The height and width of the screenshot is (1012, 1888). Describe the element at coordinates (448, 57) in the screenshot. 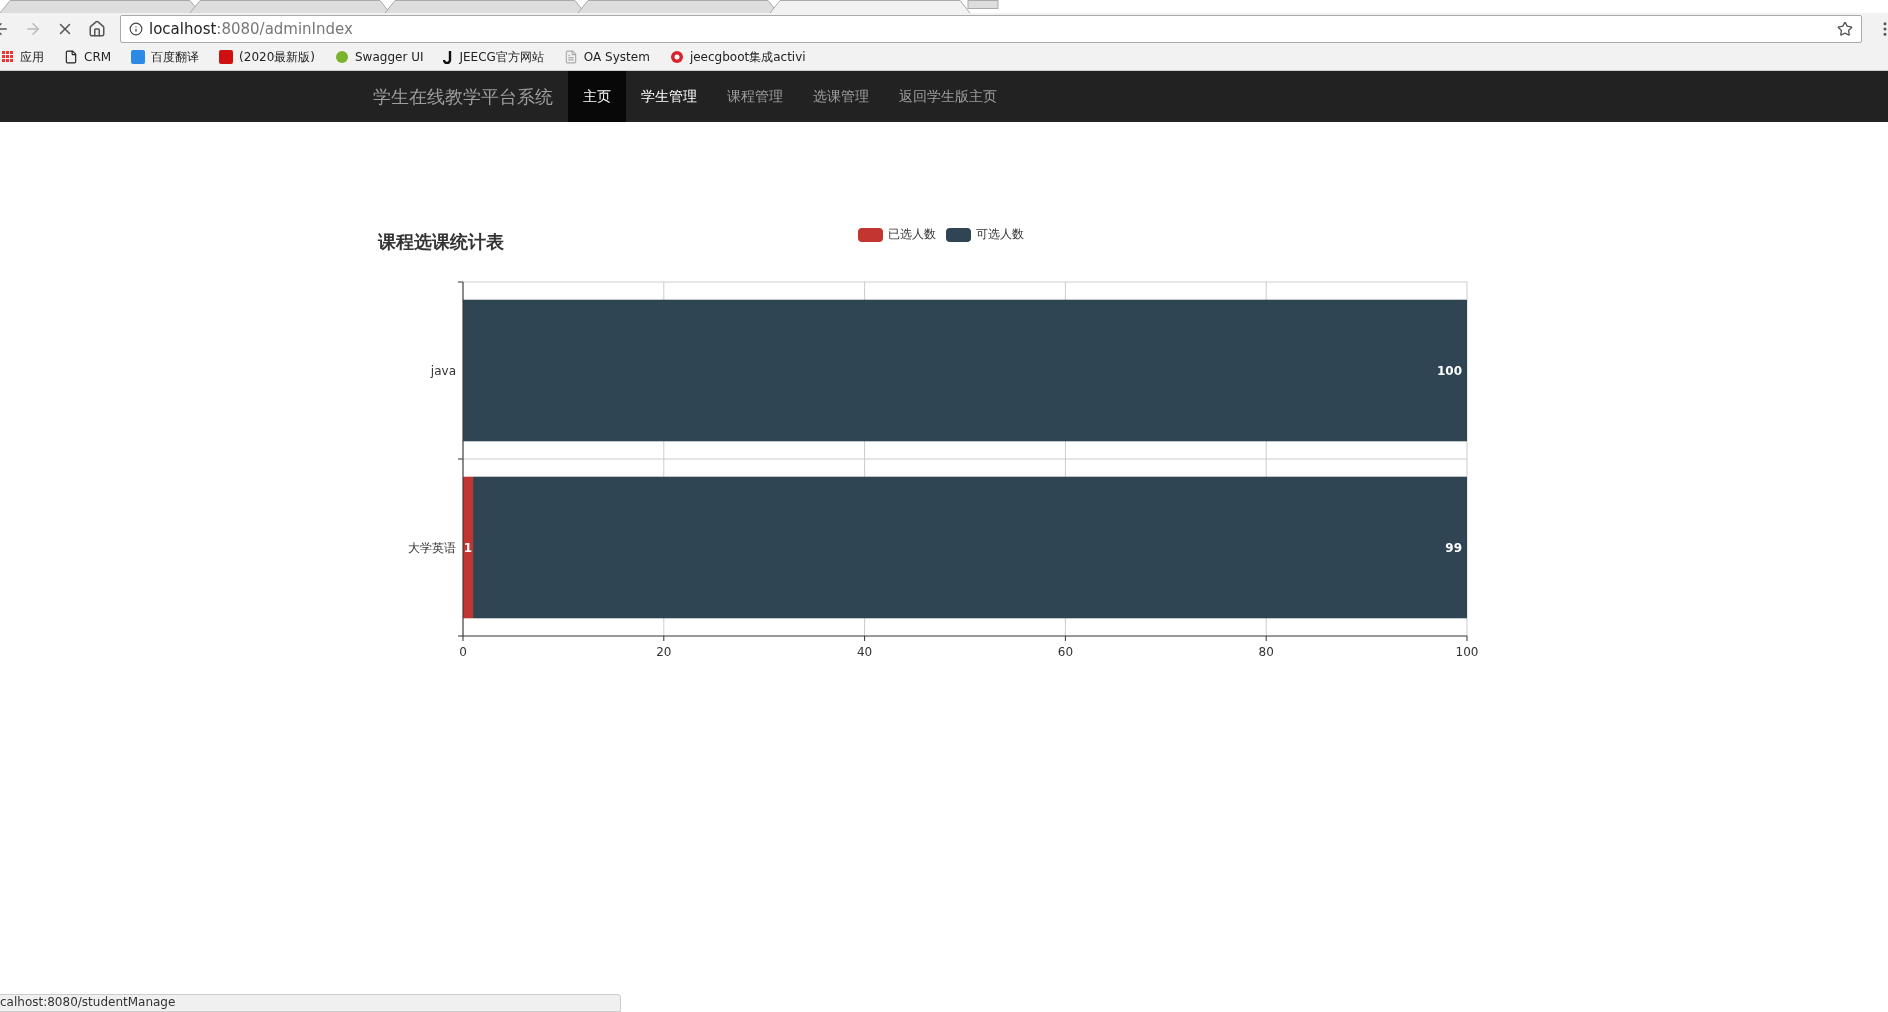

I see `j-logo-icon` at that location.